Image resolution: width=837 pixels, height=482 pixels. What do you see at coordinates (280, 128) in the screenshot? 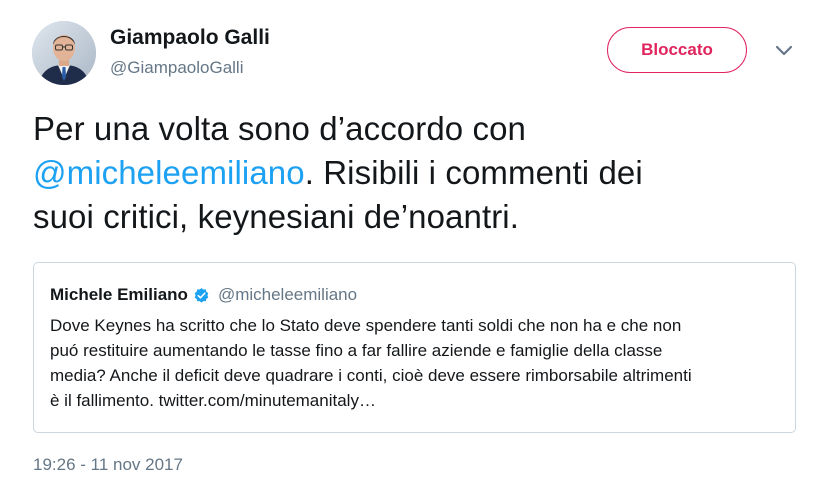
I see `tweet-text-line: Per una volta sono d’accordo con` at bounding box center [280, 128].